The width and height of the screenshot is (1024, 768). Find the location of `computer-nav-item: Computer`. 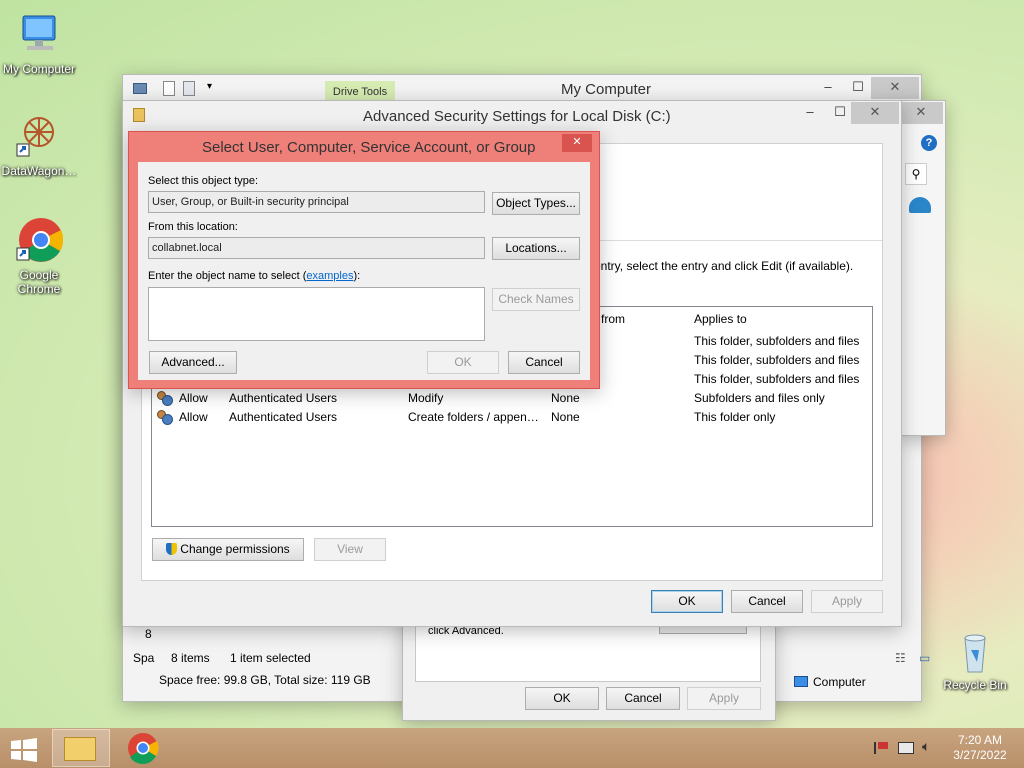

computer-nav-item: Computer is located at coordinates (848, 683).